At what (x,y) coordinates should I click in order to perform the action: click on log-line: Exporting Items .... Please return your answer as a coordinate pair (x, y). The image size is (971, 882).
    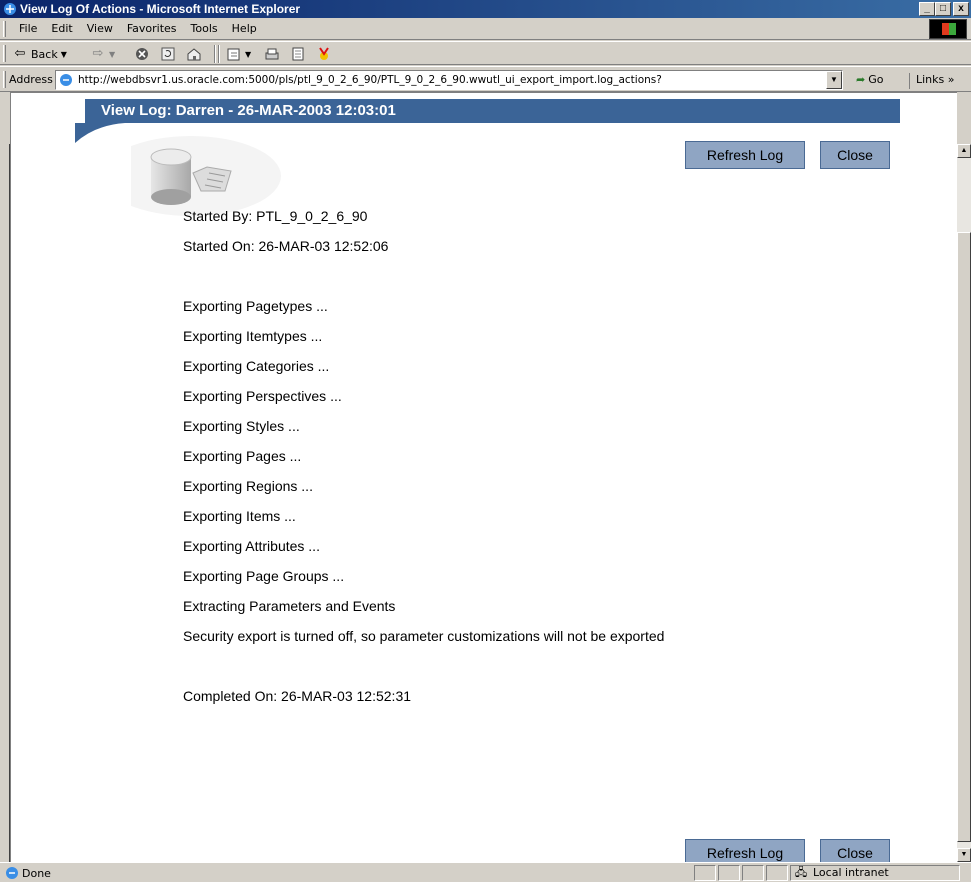
    Looking at the image, I should click on (239, 516).